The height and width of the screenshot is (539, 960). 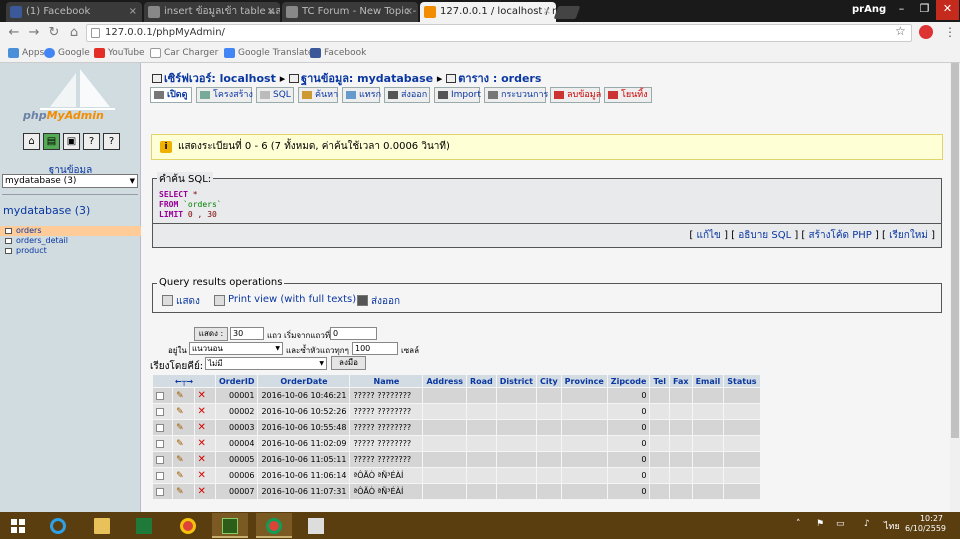 I want to click on query-window-icon: ▣, so click(x=71, y=141).